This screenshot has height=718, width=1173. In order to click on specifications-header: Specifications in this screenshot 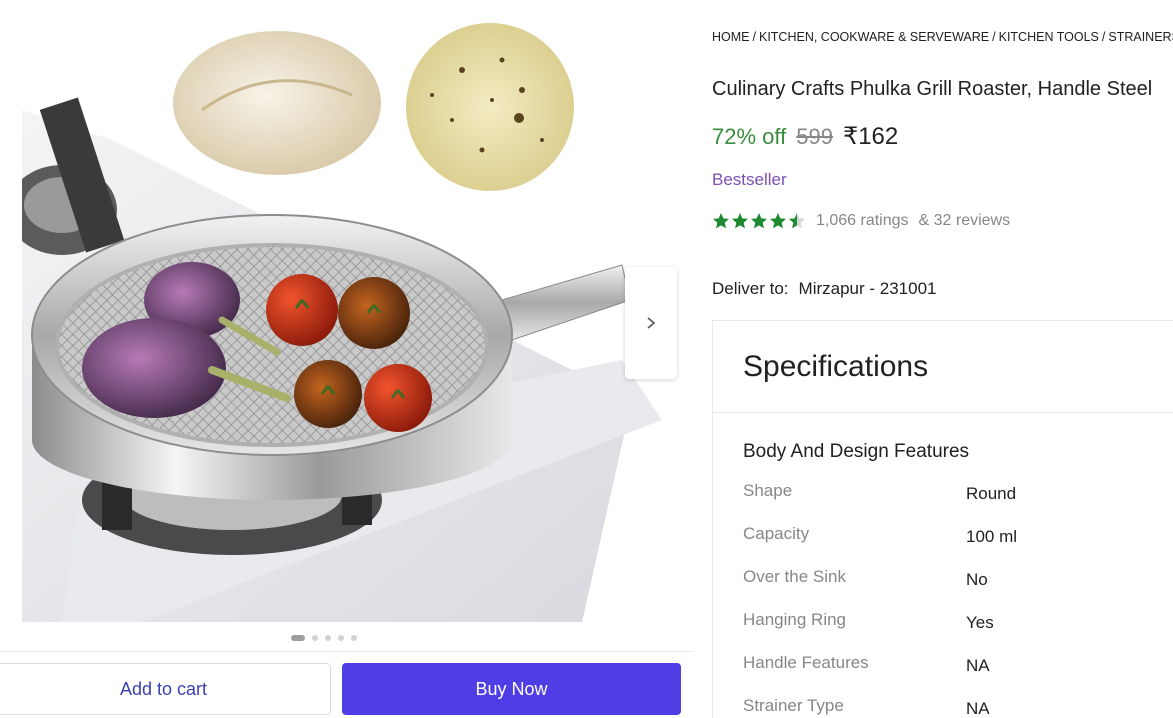, I will do `click(943, 367)`.